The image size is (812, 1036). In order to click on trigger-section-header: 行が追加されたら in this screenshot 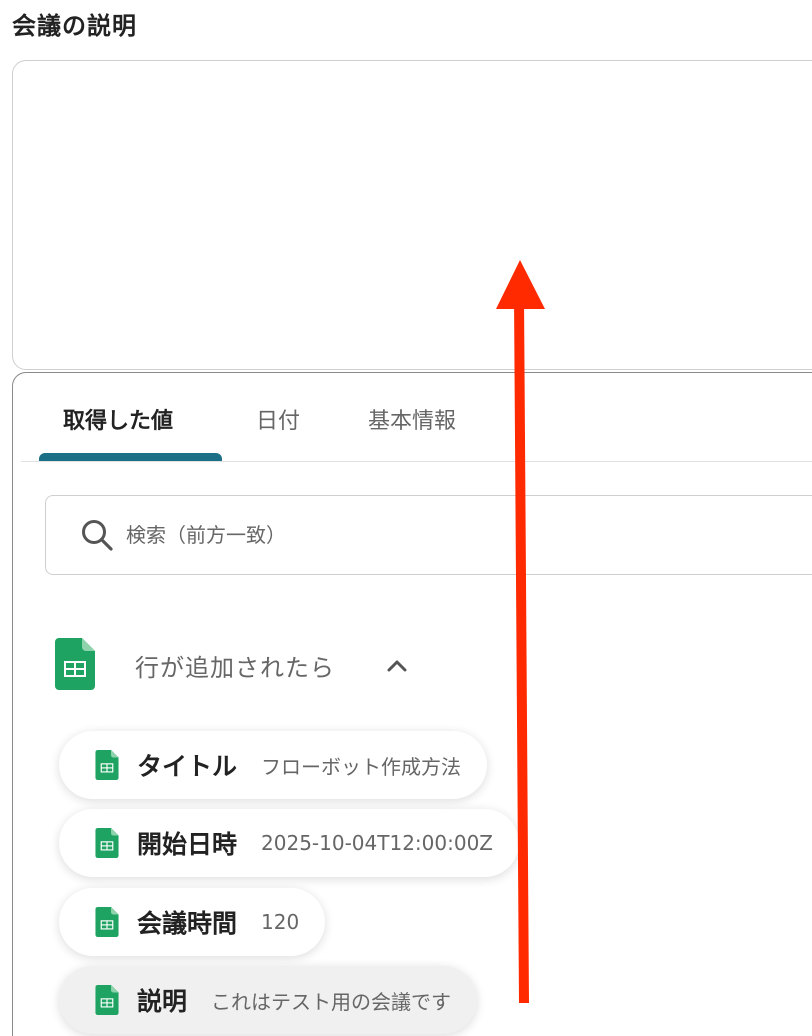, I will do `click(265, 666)`.